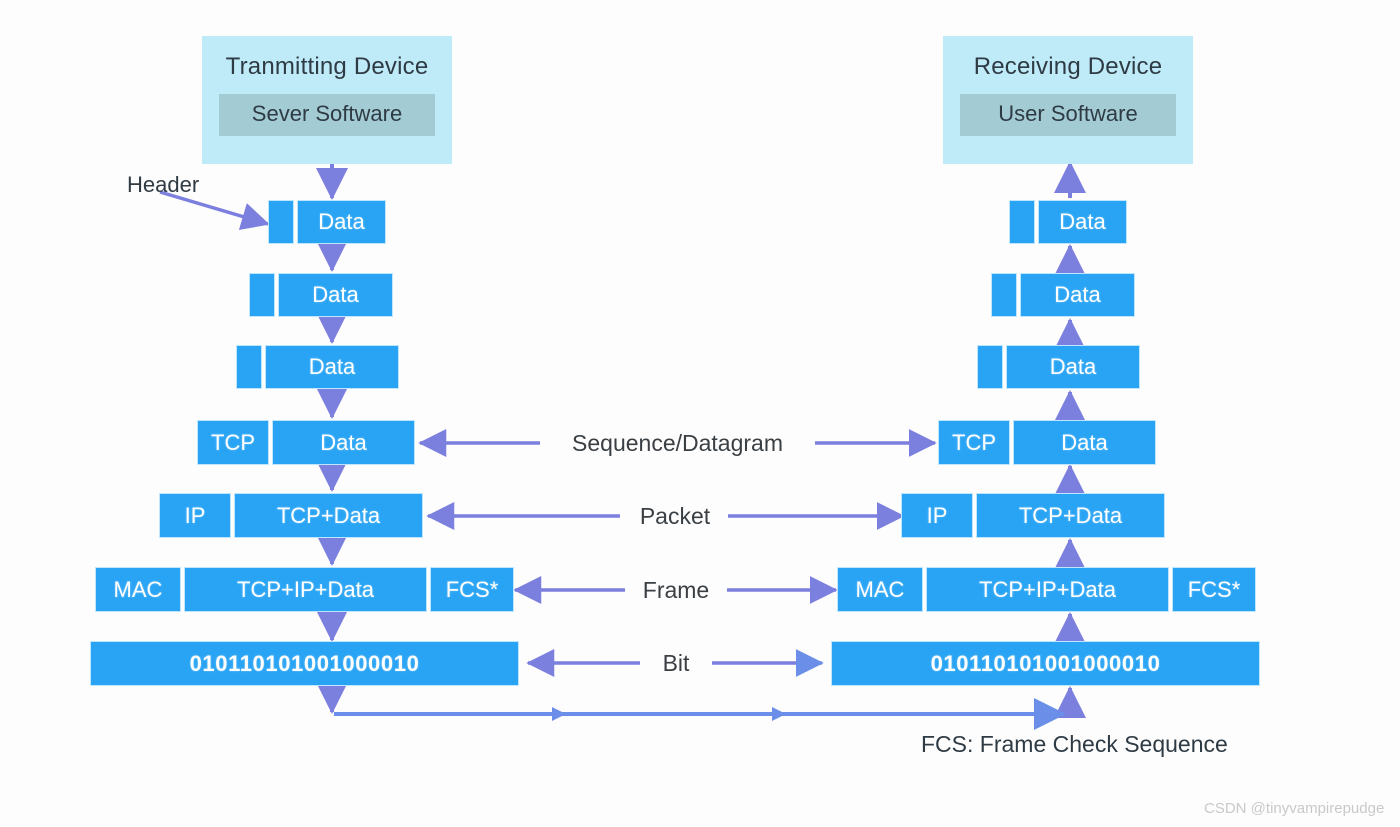 The width and height of the screenshot is (1400, 827). Describe the element at coordinates (1068, 115) in the screenshot. I see `receiving-device-software: User Software` at that location.